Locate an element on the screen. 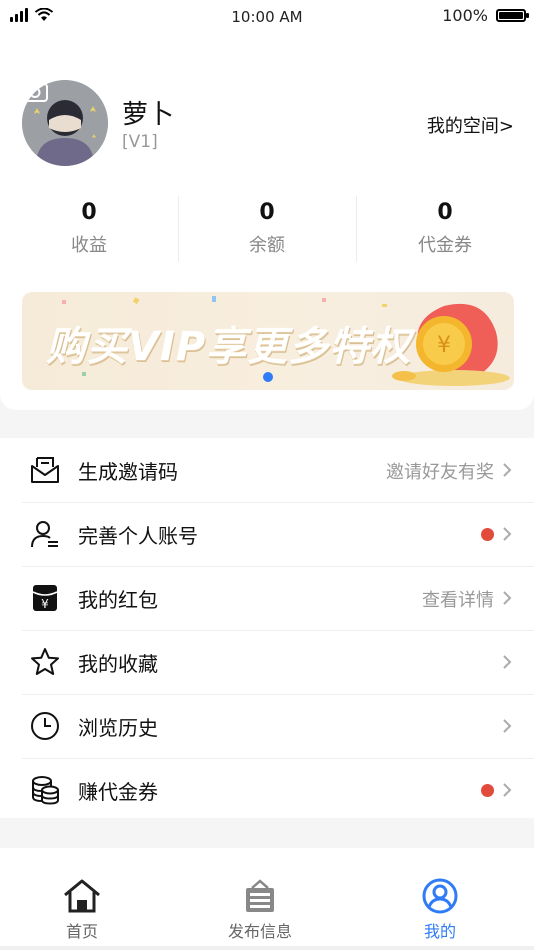 Image resolution: width=534 pixels, height=950 pixels. tab-label: 发布信息 is located at coordinates (259, 931).